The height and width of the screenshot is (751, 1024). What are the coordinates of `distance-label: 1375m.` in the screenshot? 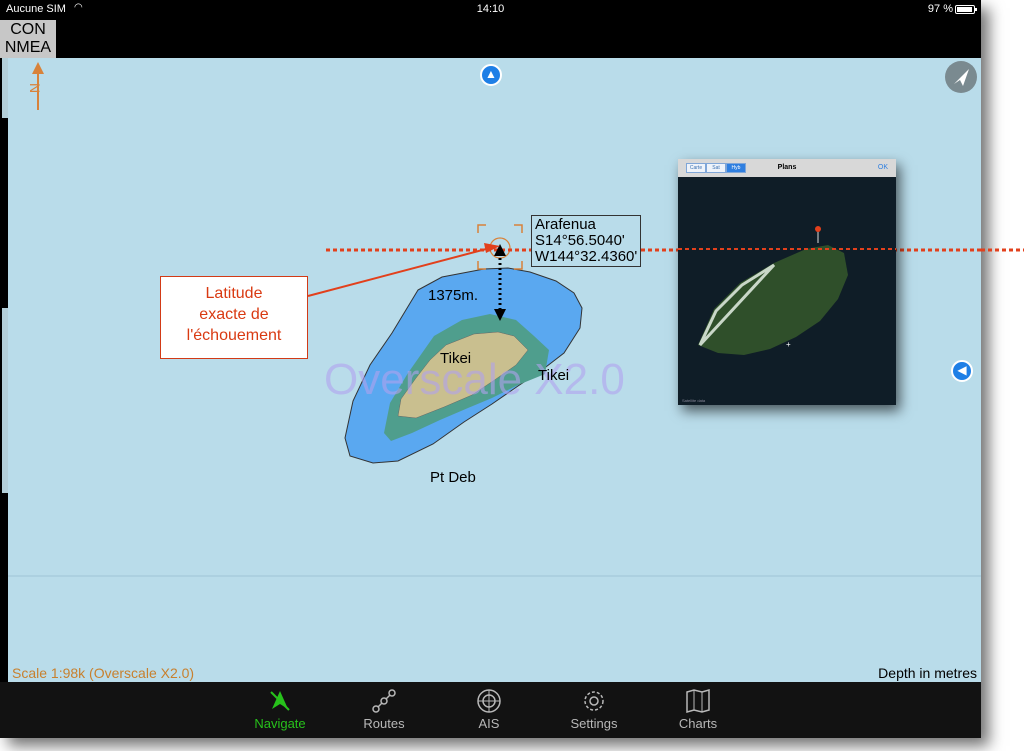 It's located at (453, 295).